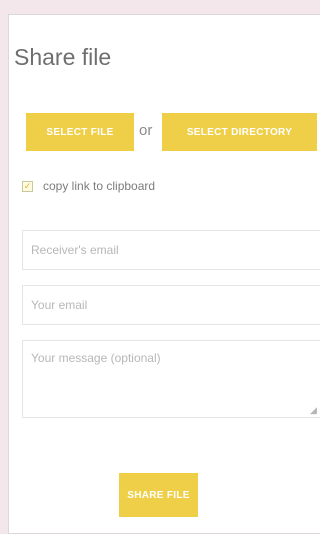 The image size is (320, 534). Describe the element at coordinates (99, 186) in the screenshot. I see `copy-link-label: copy link to clipboard` at that location.